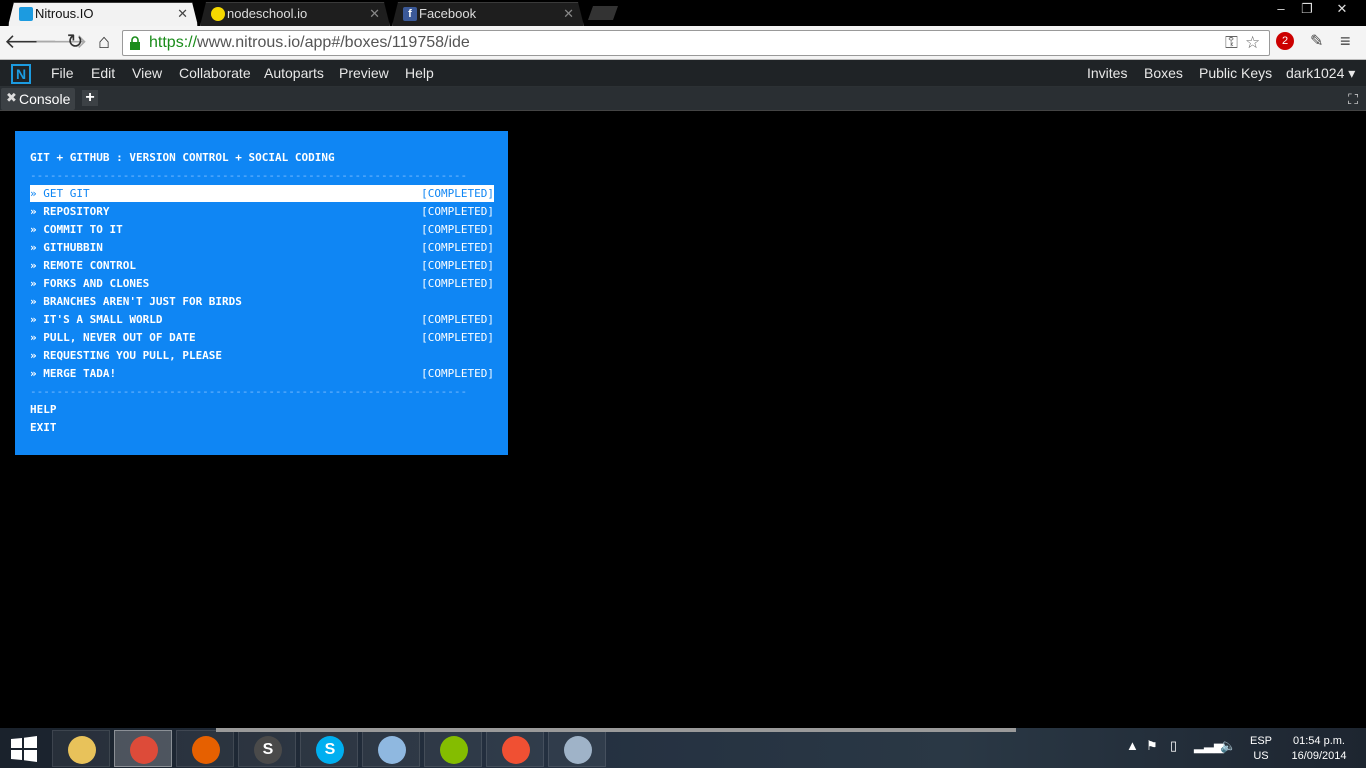 The image size is (1366, 768). I want to click on add-tab-button: +, so click(90, 98).